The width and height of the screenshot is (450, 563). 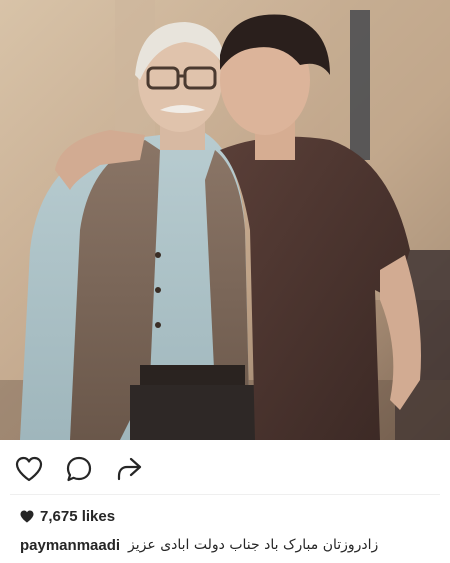 I want to click on heart-filled-icon, so click(x=27, y=516).